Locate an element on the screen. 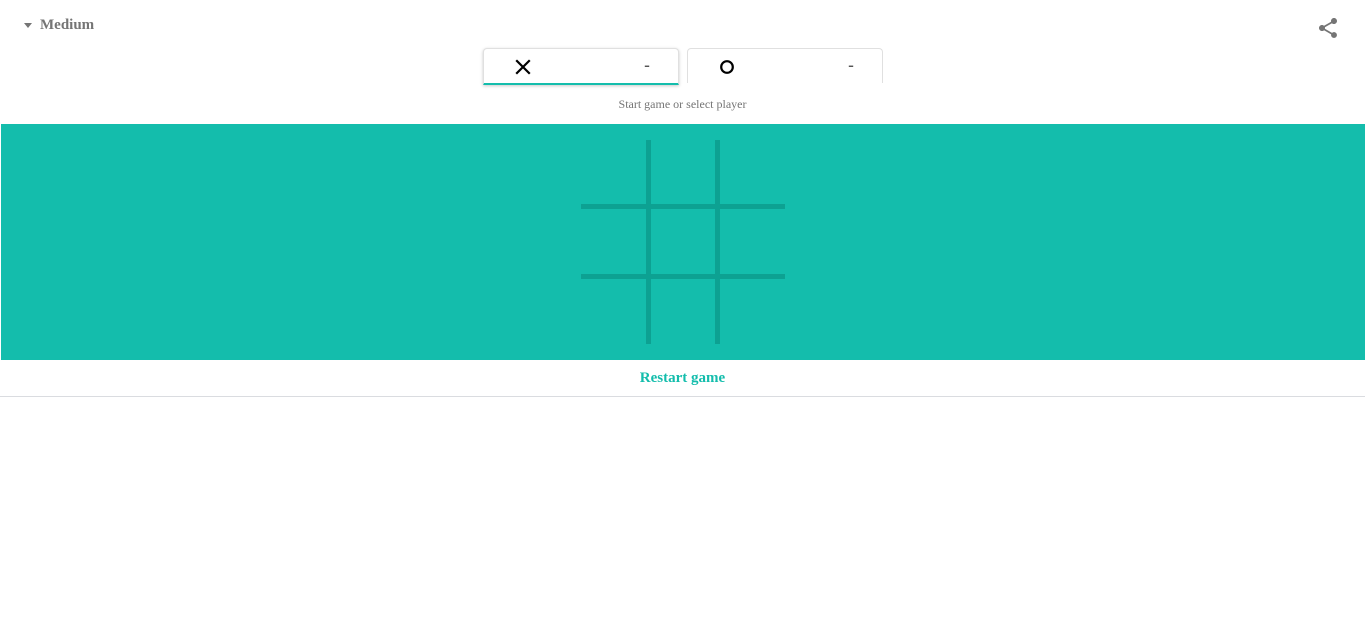 The image size is (1365, 642). player-x-tab: - is located at coordinates (581, 66).